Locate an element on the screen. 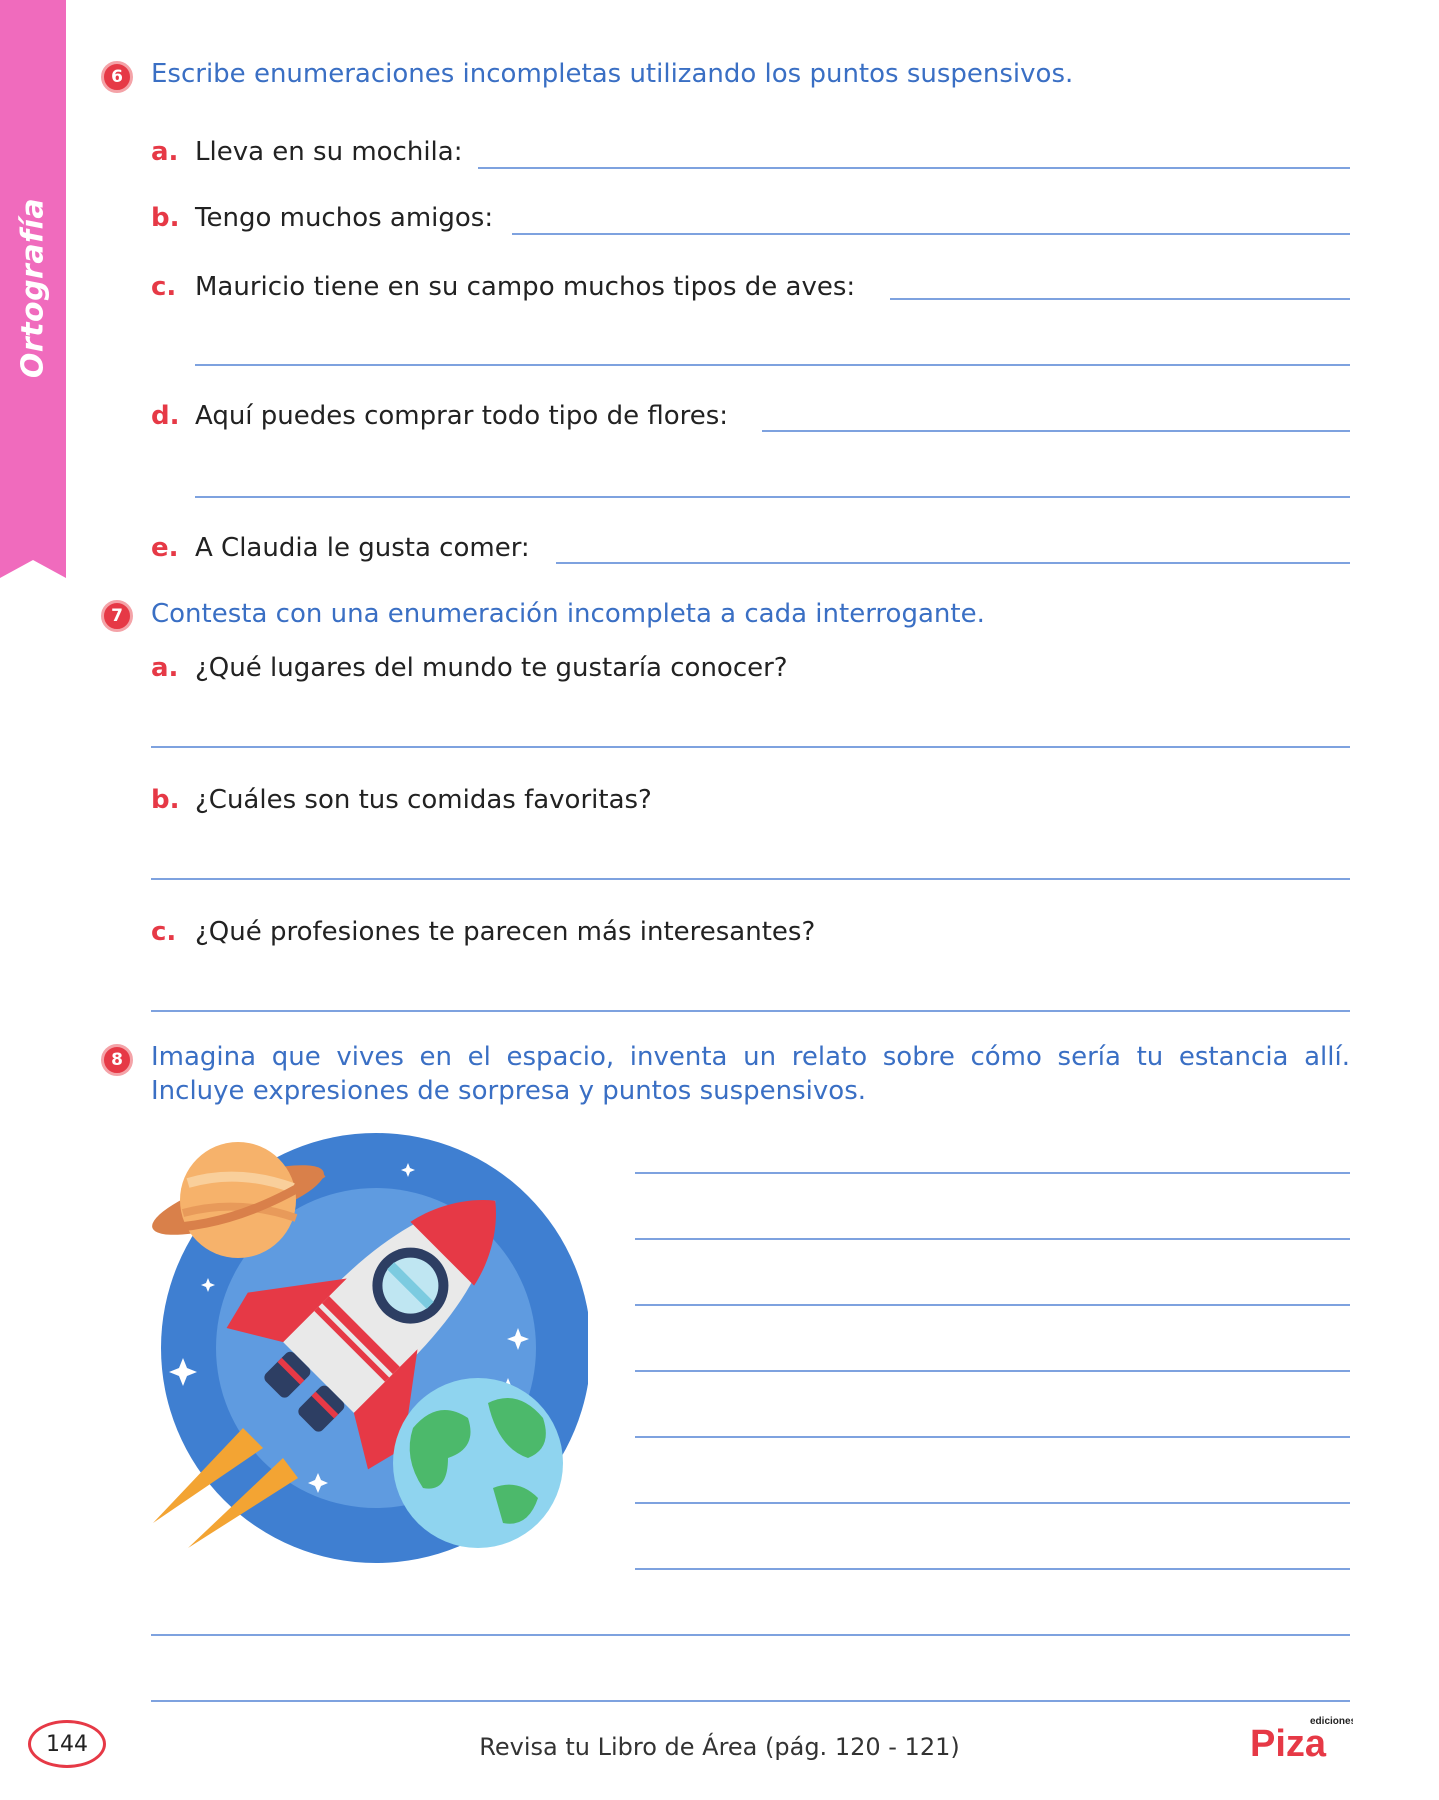  piza-logo: ediciones Piza is located at coordinates (1301, 1739).